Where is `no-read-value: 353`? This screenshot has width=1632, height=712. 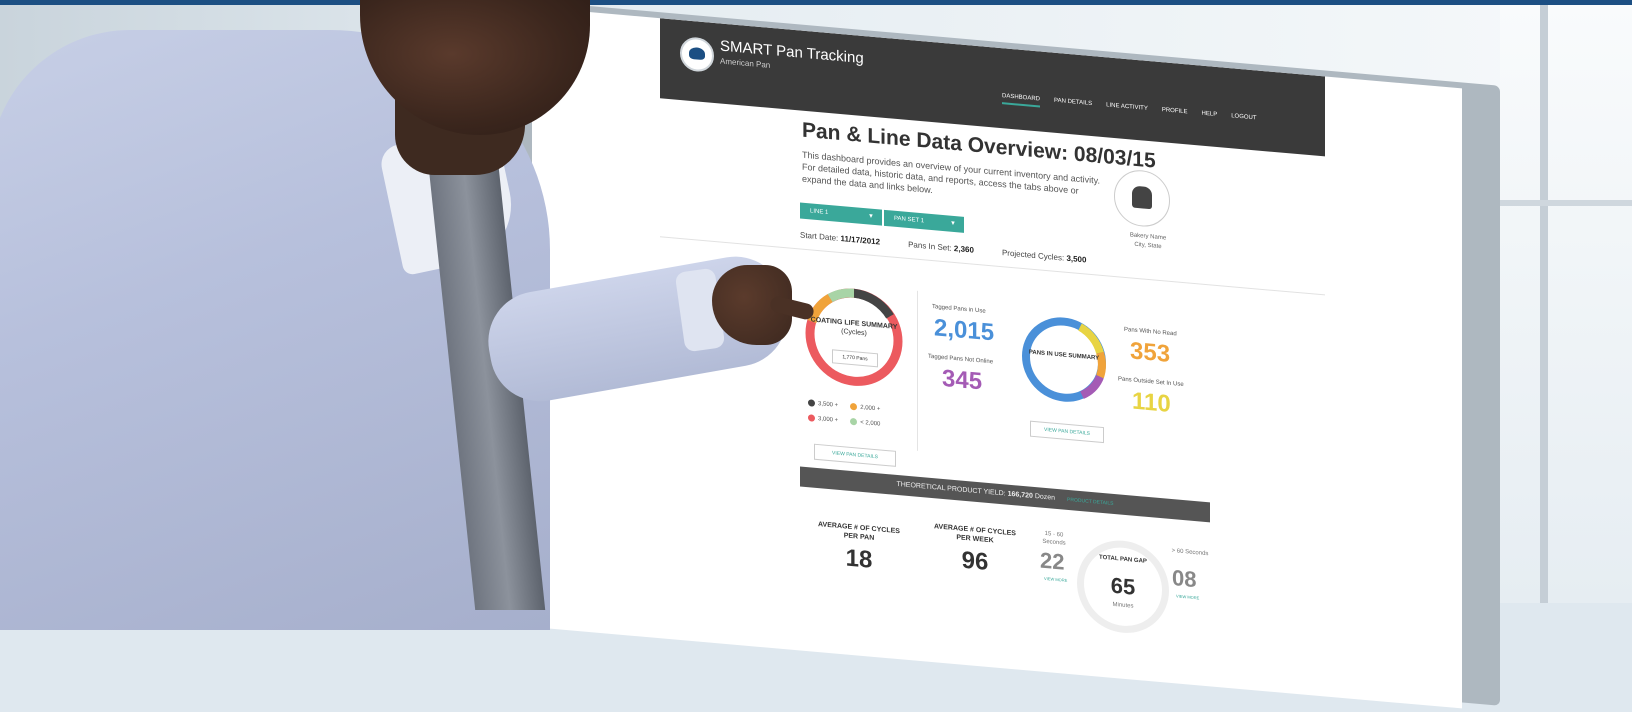 no-read-value: 353 is located at coordinates (1150, 352).